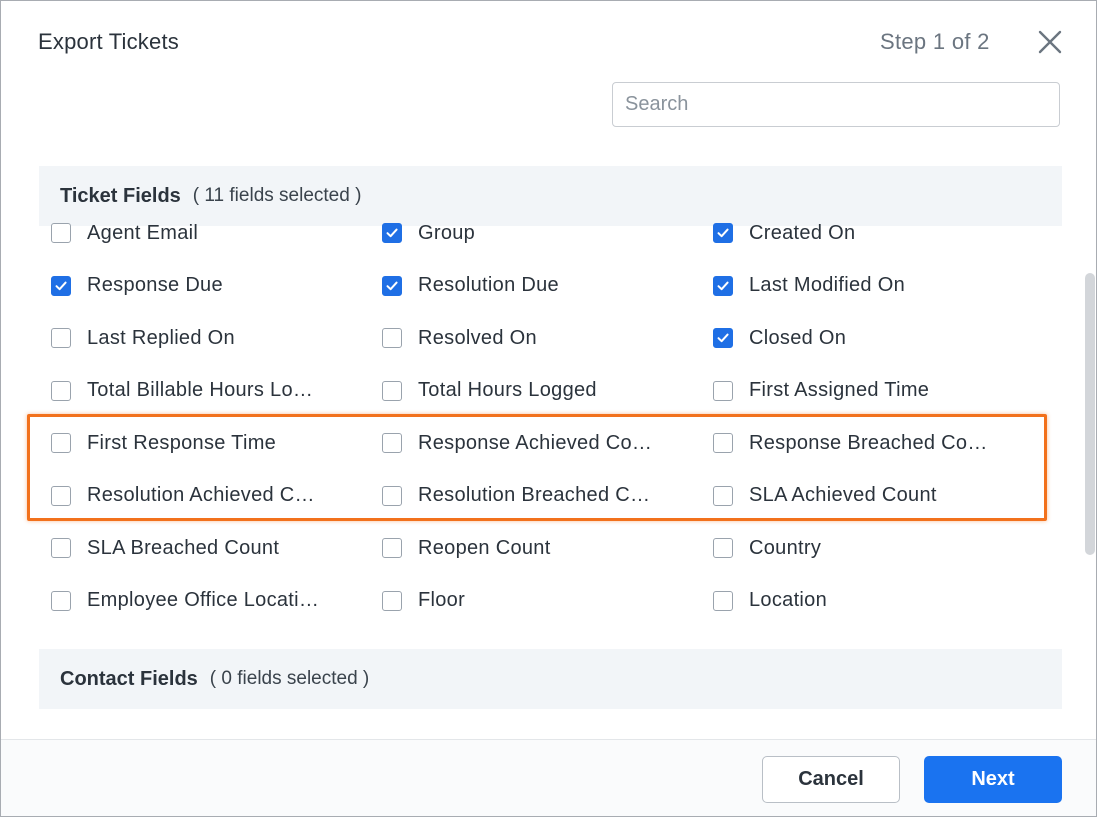 This screenshot has width=1097, height=817. What do you see at coordinates (788, 600) in the screenshot?
I see `field-label: Location` at bounding box center [788, 600].